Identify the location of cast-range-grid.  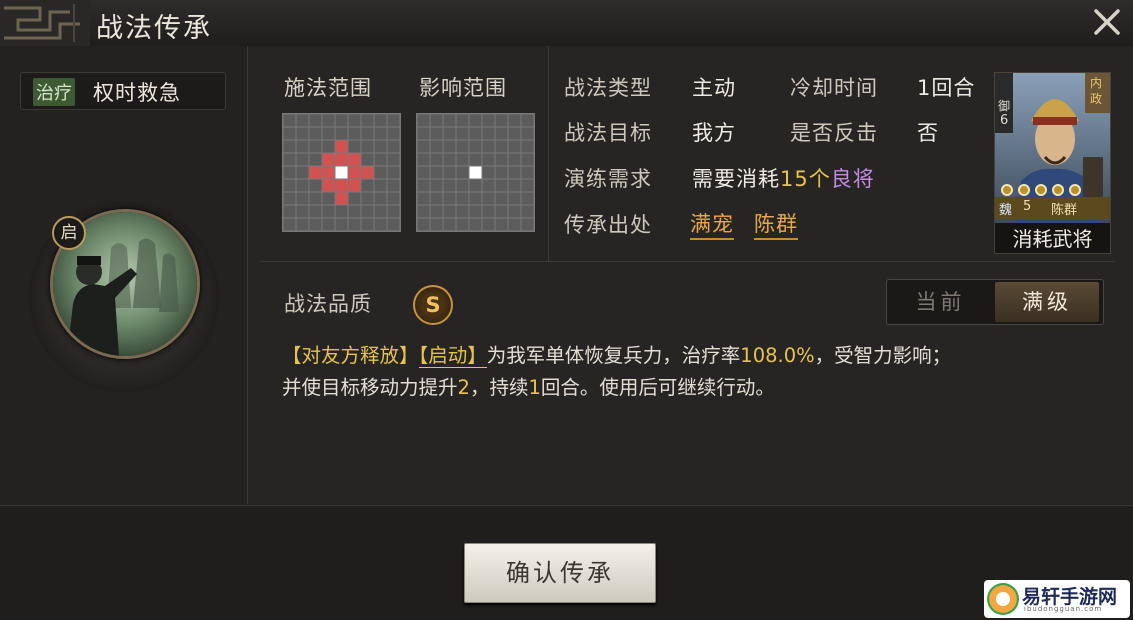
(341, 172).